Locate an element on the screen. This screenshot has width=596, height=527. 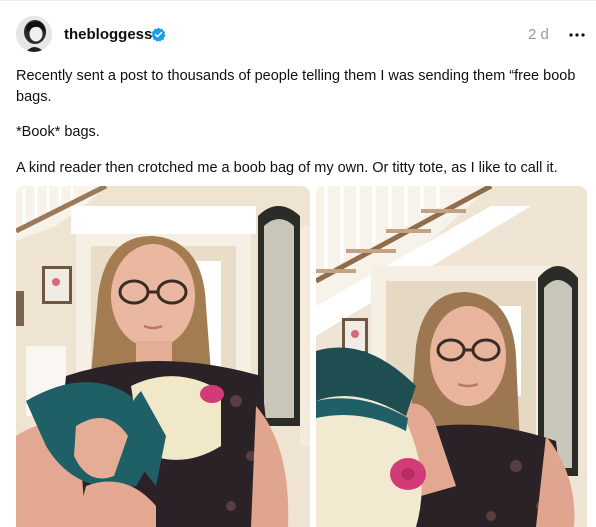
verified-badge-icon is located at coordinates (158, 34).